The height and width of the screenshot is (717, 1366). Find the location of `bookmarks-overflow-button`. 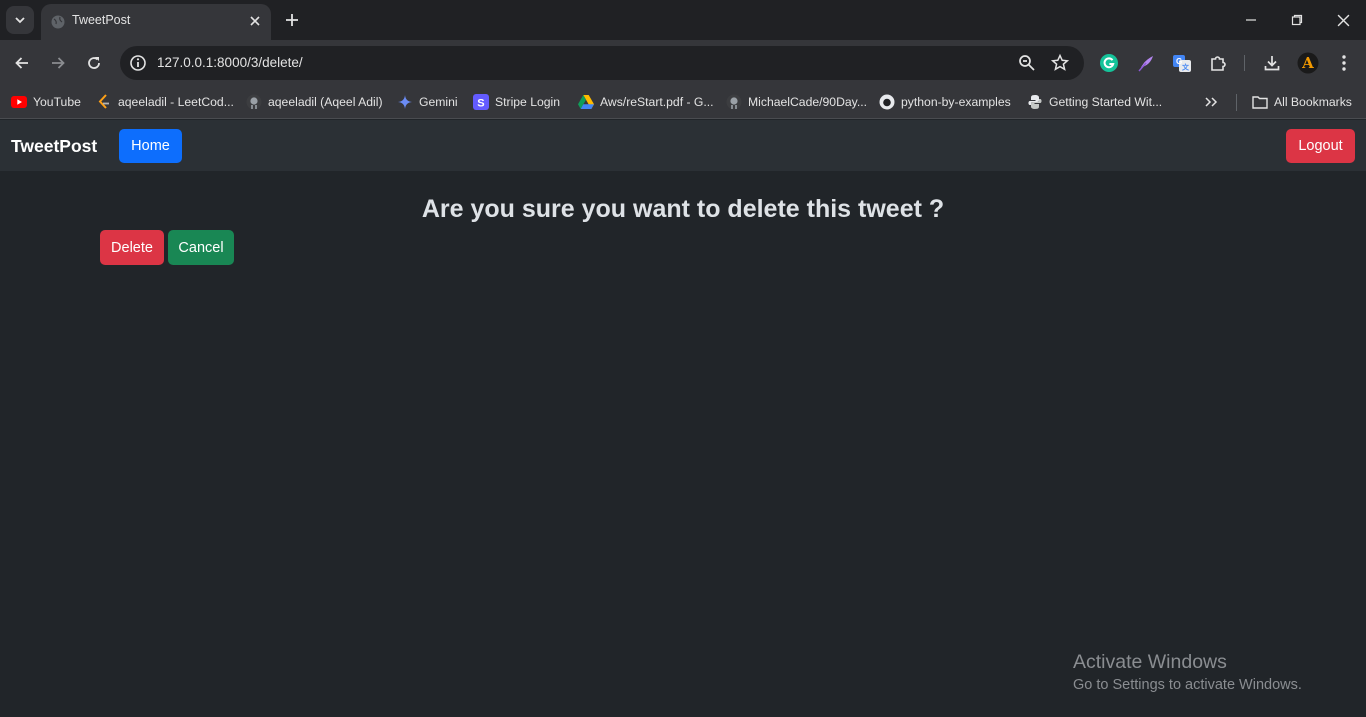

bookmarks-overflow-button is located at coordinates (1211, 102).